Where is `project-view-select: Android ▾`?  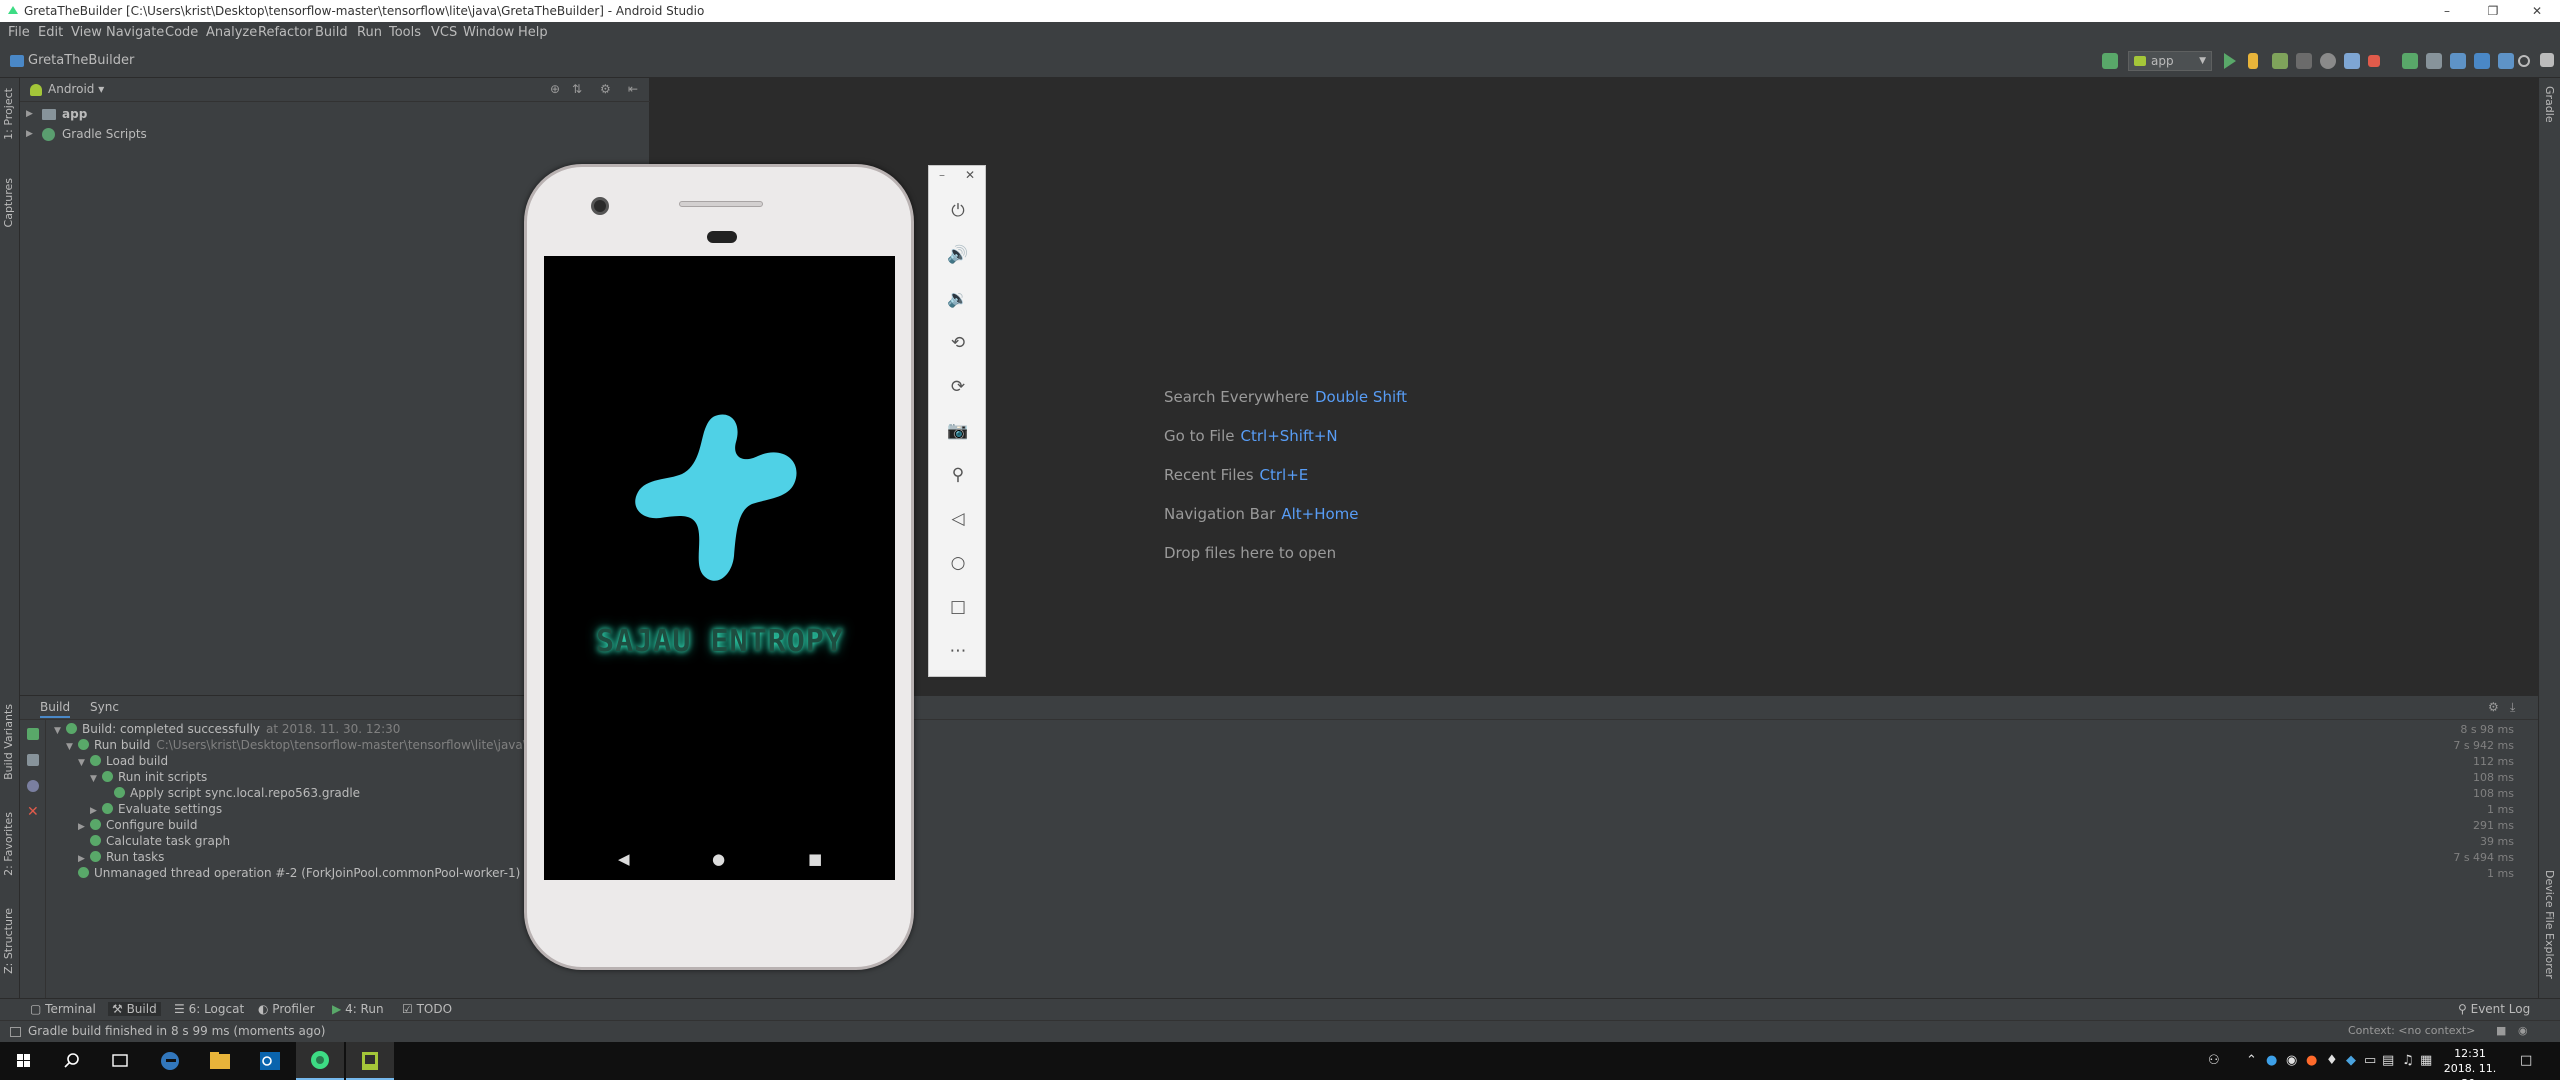 project-view-select: Android ▾ is located at coordinates (76, 89).